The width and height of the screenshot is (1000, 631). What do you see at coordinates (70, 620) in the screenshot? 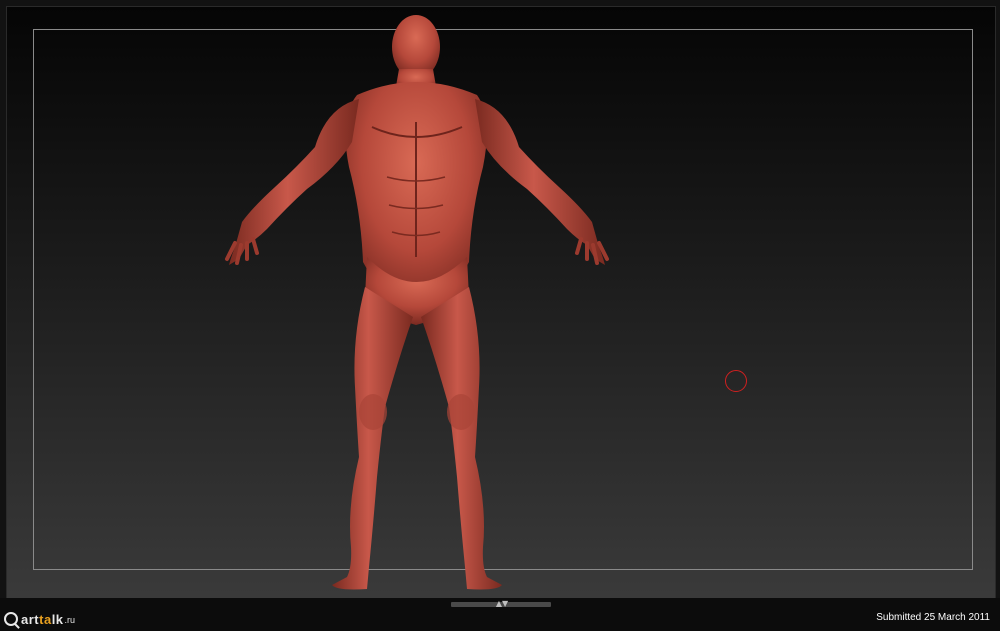
I see `logo-domain: .ru` at bounding box center [70, 620].